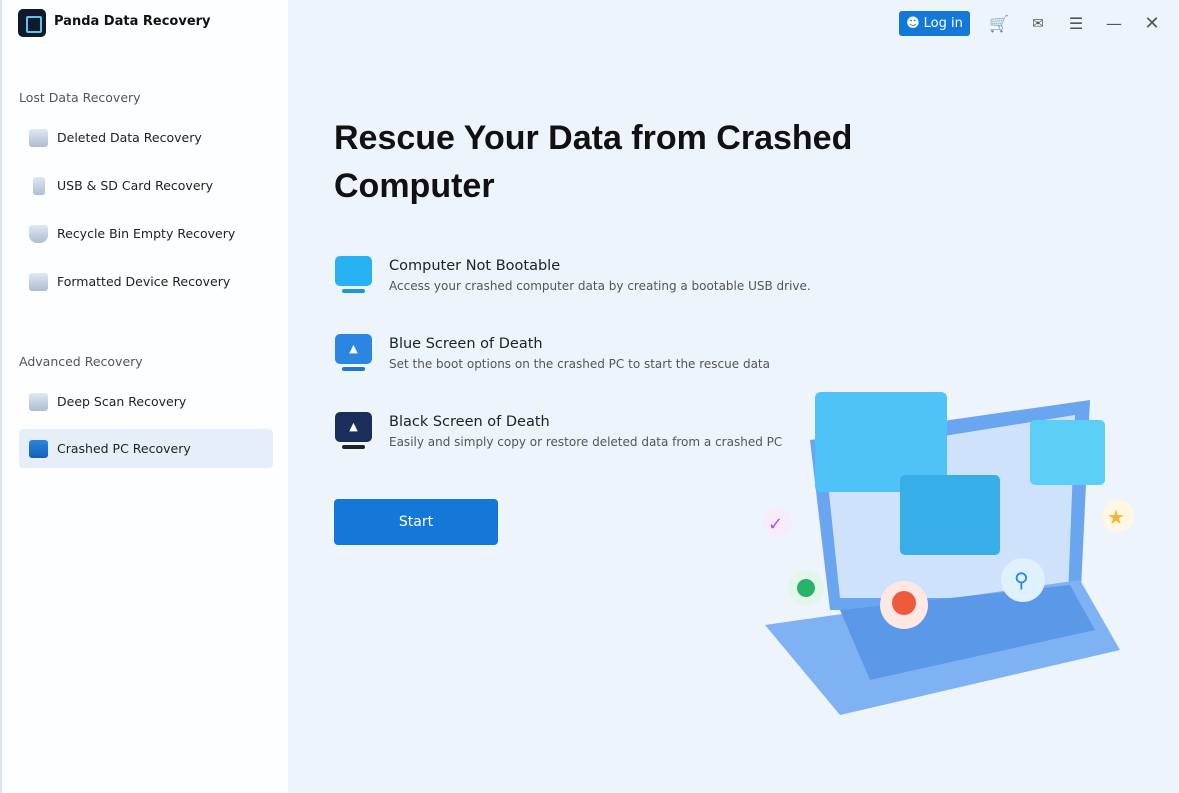  Describe the element at coordinates (38, 401) in the screenshot. I see `deep-scan-icon` at that location.